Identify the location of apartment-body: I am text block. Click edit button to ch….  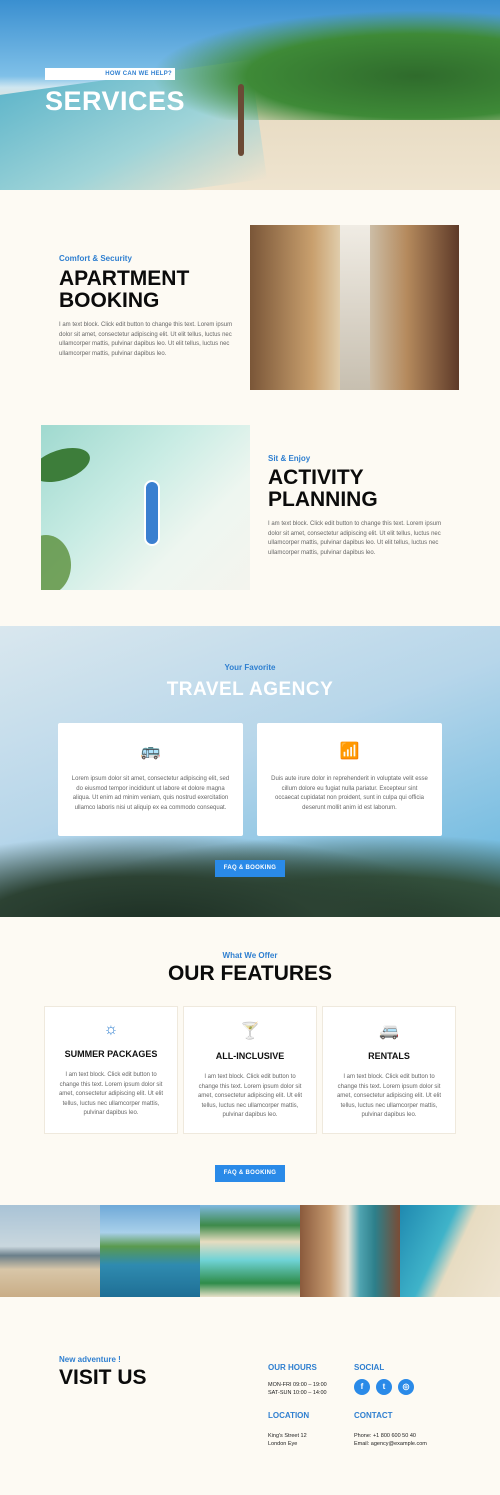
(146, 339).